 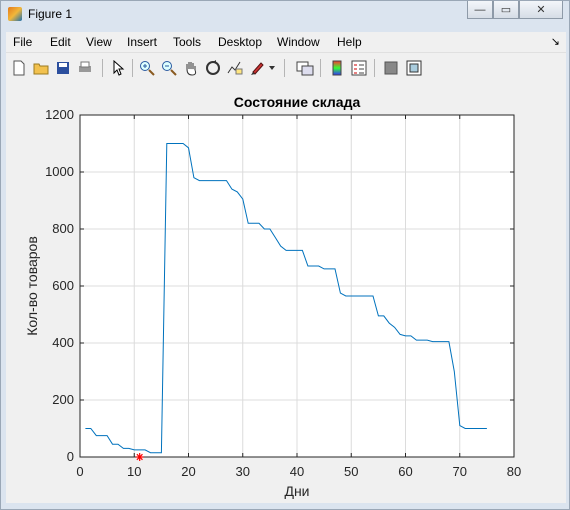 I want to click on title-bar: Figure 1 — ▭ ✕, so click(x=285, y=15).